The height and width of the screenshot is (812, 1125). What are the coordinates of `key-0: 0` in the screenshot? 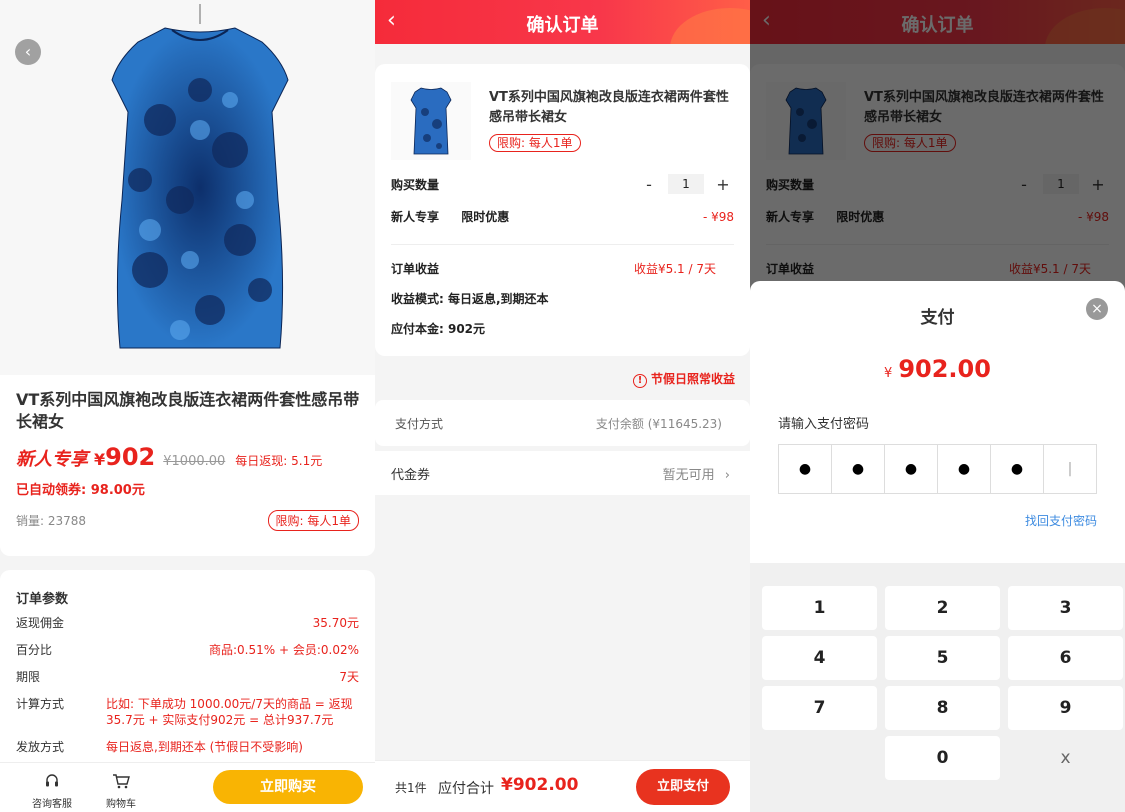 It's located at (942, 758).